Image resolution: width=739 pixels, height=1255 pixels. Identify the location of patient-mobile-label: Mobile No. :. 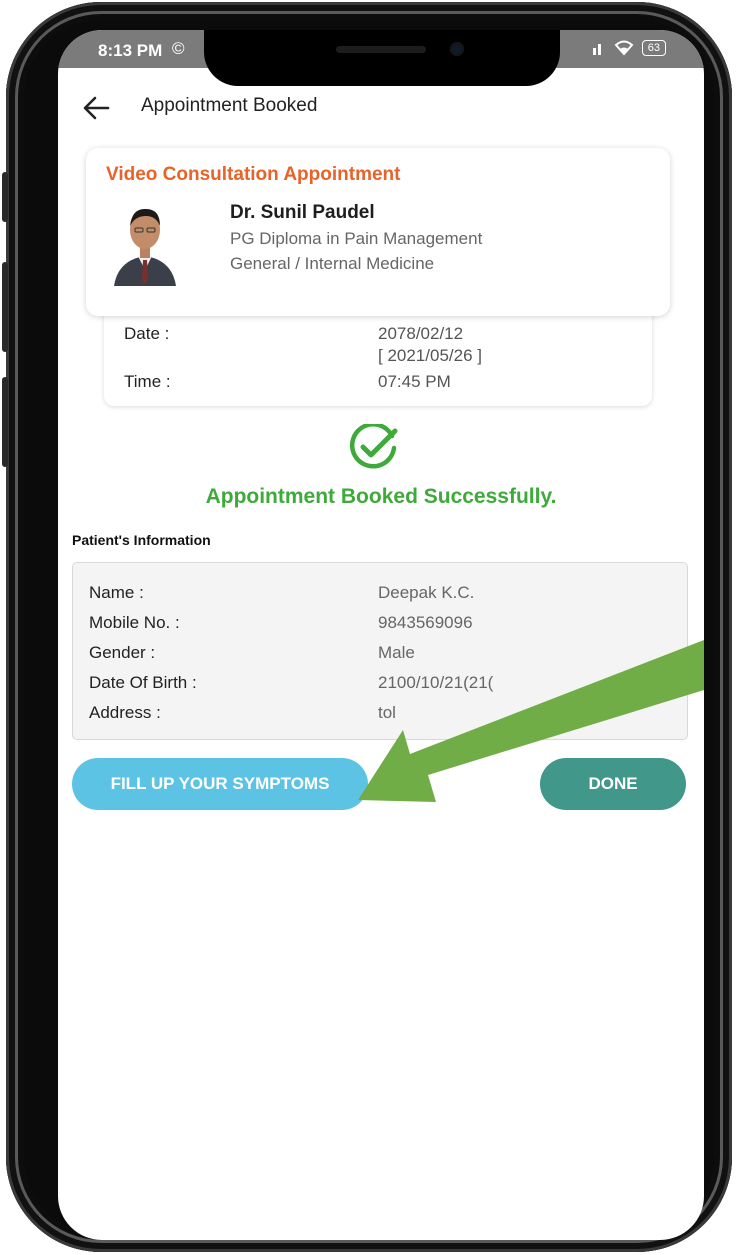
(134, 622).